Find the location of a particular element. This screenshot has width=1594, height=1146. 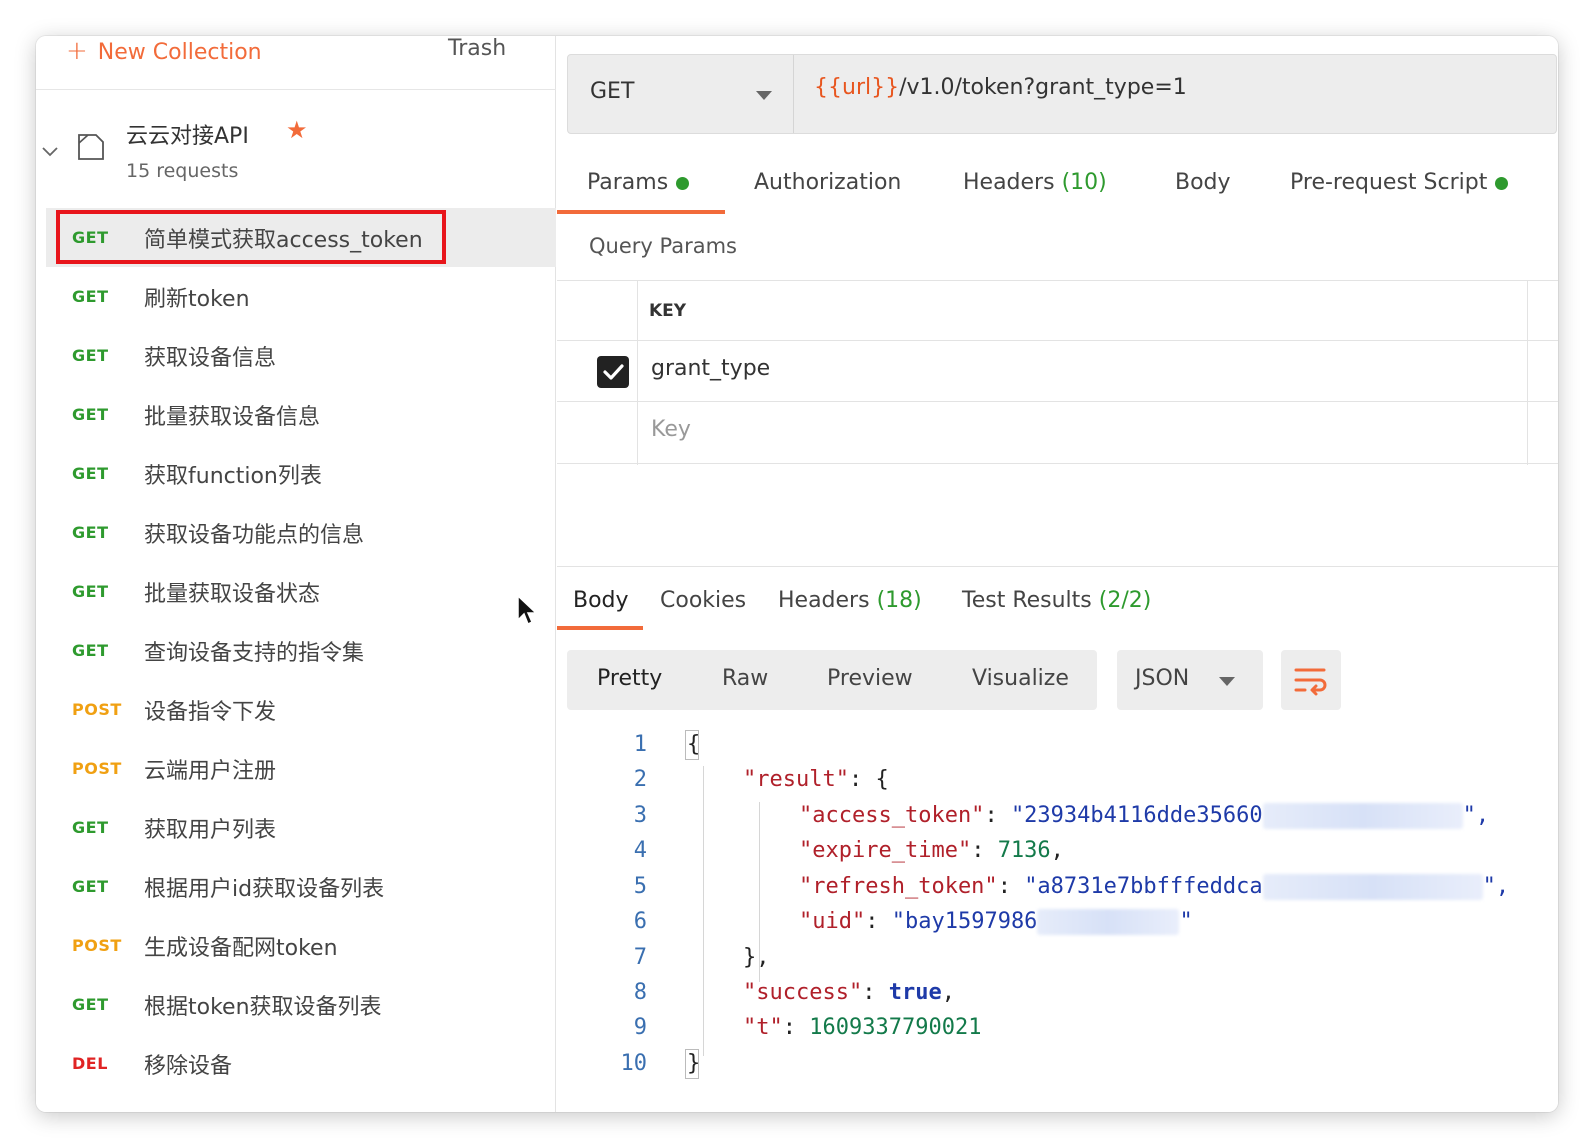

request-item: GET 简单模式获取access_token is located at coordinates (301, 237).